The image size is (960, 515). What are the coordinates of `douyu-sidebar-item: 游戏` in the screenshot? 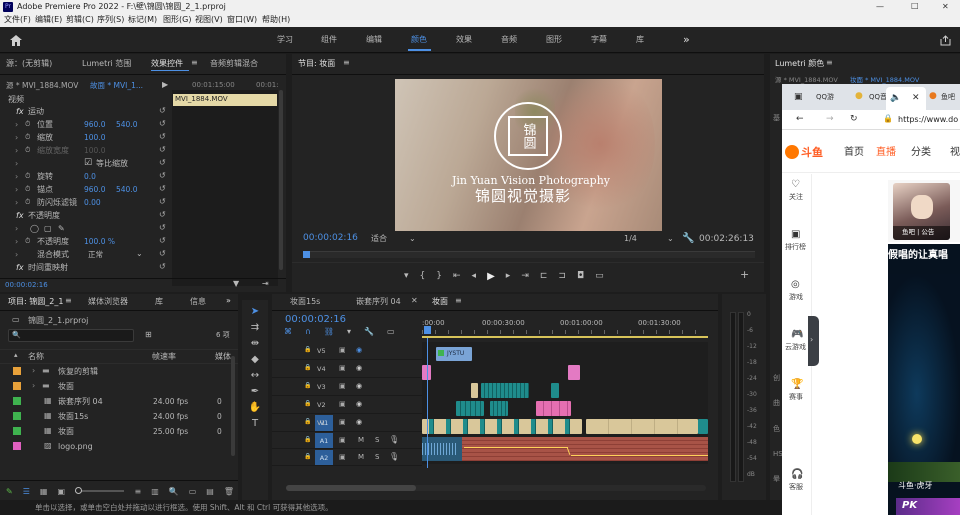 It's located at (796, 297).